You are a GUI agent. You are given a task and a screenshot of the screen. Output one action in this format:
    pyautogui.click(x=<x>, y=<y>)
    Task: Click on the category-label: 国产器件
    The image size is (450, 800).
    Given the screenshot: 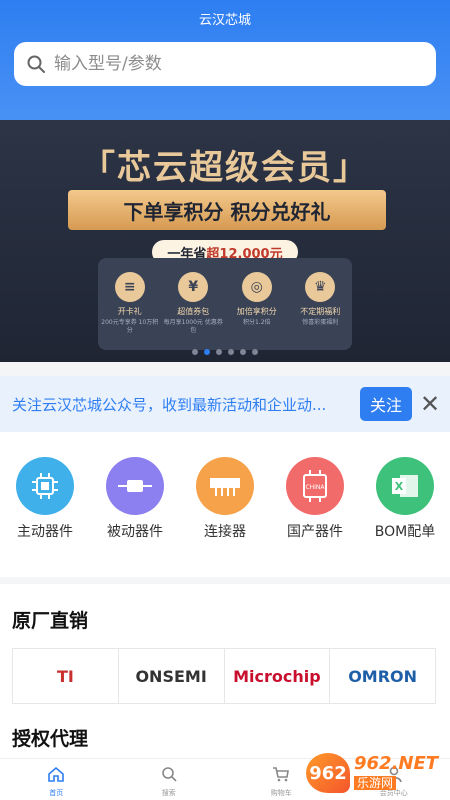 What is the action you would take?
    pyautogui.click(x=315, y=532)
    